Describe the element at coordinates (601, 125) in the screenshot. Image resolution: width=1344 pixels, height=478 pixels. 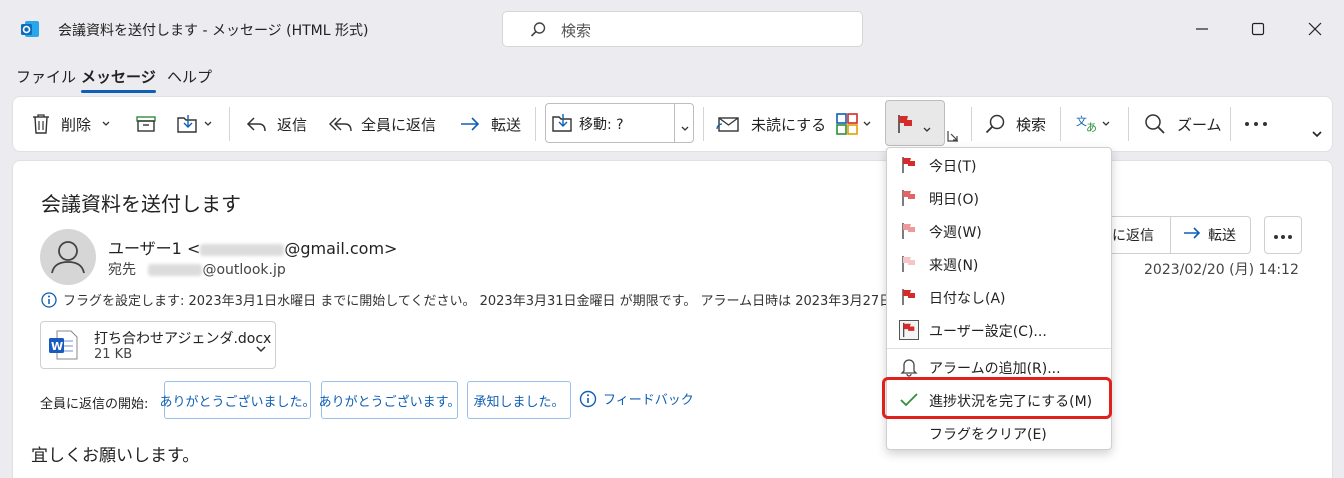
I see `move-label: 移動: ?` at that location.